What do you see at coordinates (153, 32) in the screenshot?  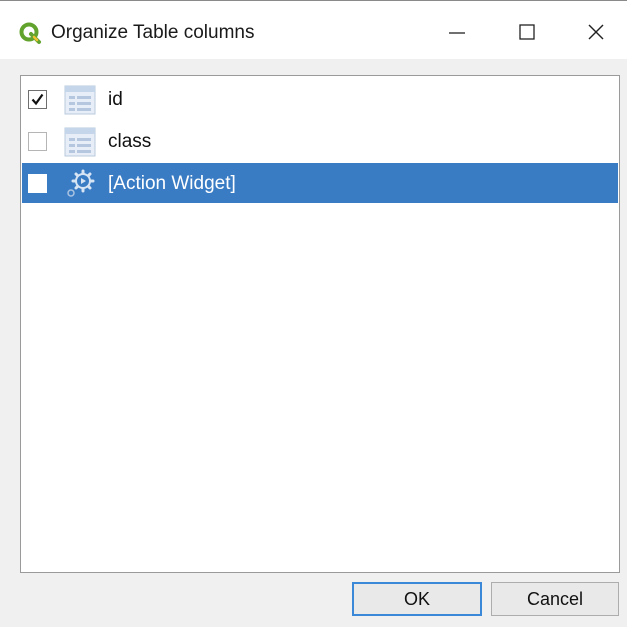 I see `window-title: Organize Table columns` at bounding box center [153, 32].